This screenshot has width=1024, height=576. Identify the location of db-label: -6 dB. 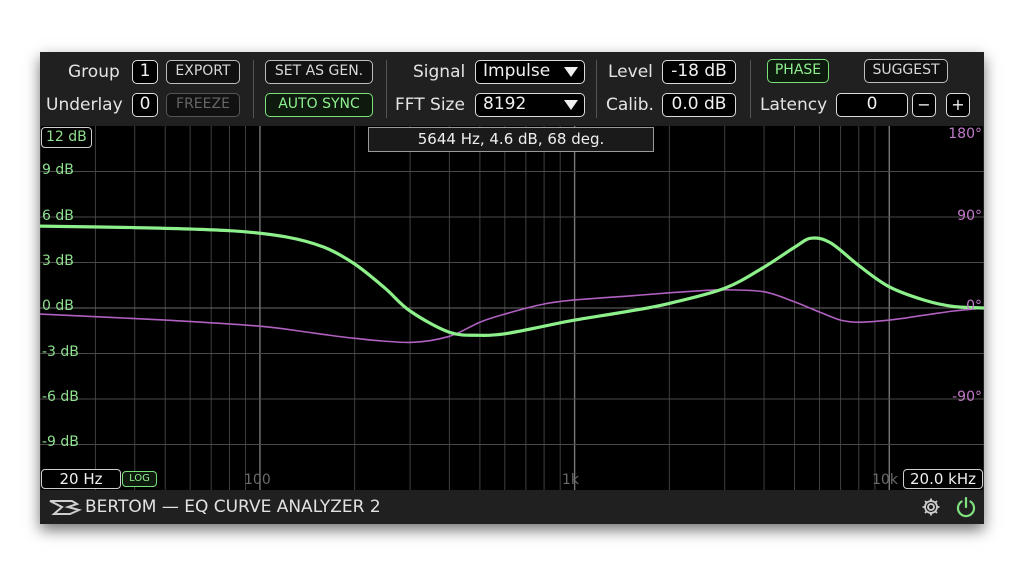
(60, 397).